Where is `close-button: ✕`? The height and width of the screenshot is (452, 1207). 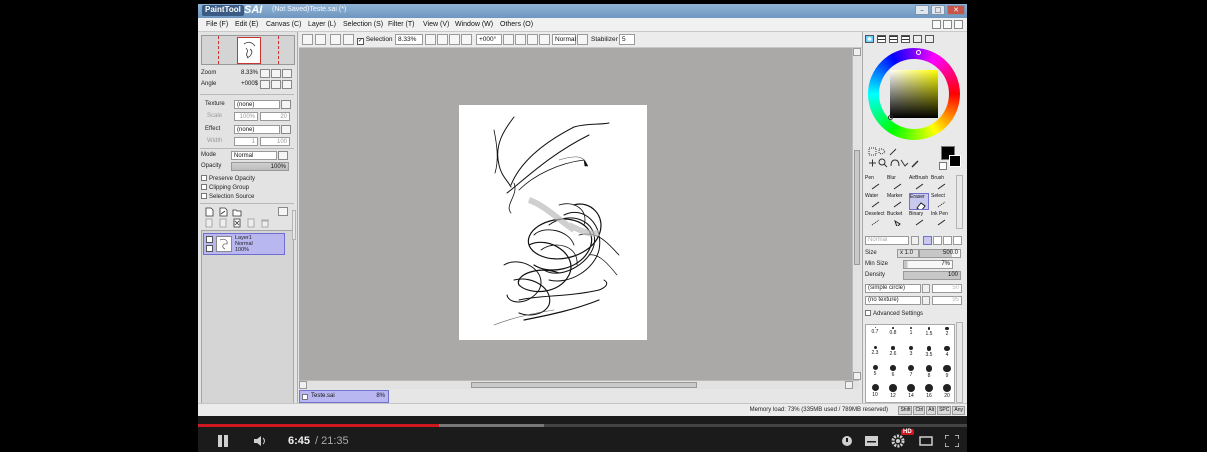
close-button: ✕ is located at coordinates (956, 10).